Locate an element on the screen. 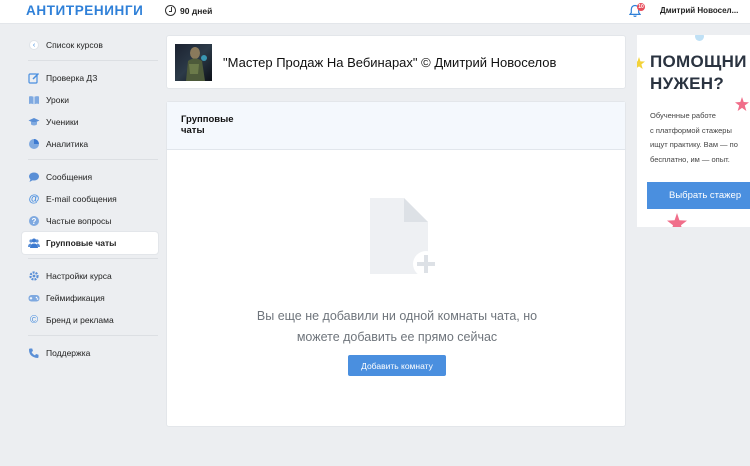 The image size is (750, 466). sidebar-item-lessons: Уроки is located at coordinates (90, 100).